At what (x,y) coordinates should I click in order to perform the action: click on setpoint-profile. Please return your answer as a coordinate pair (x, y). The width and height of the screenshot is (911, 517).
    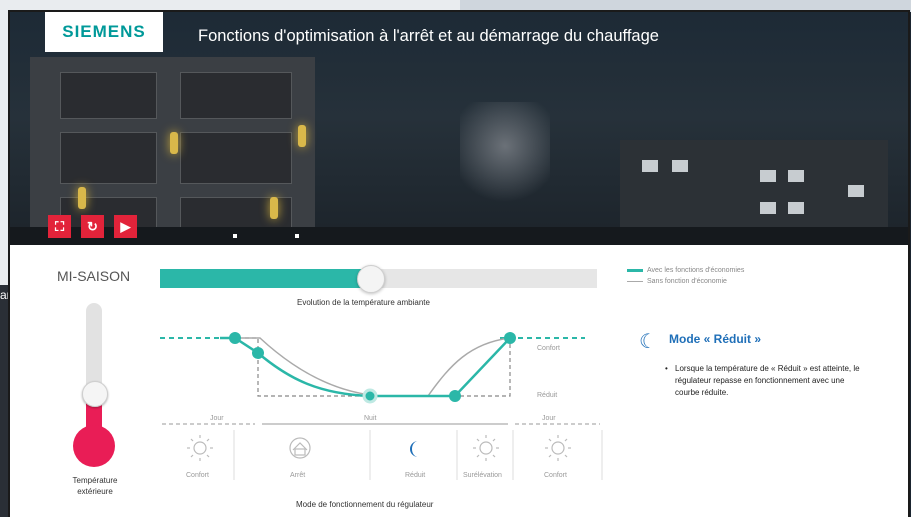
    Looking at the image, I should click on (378, 367).